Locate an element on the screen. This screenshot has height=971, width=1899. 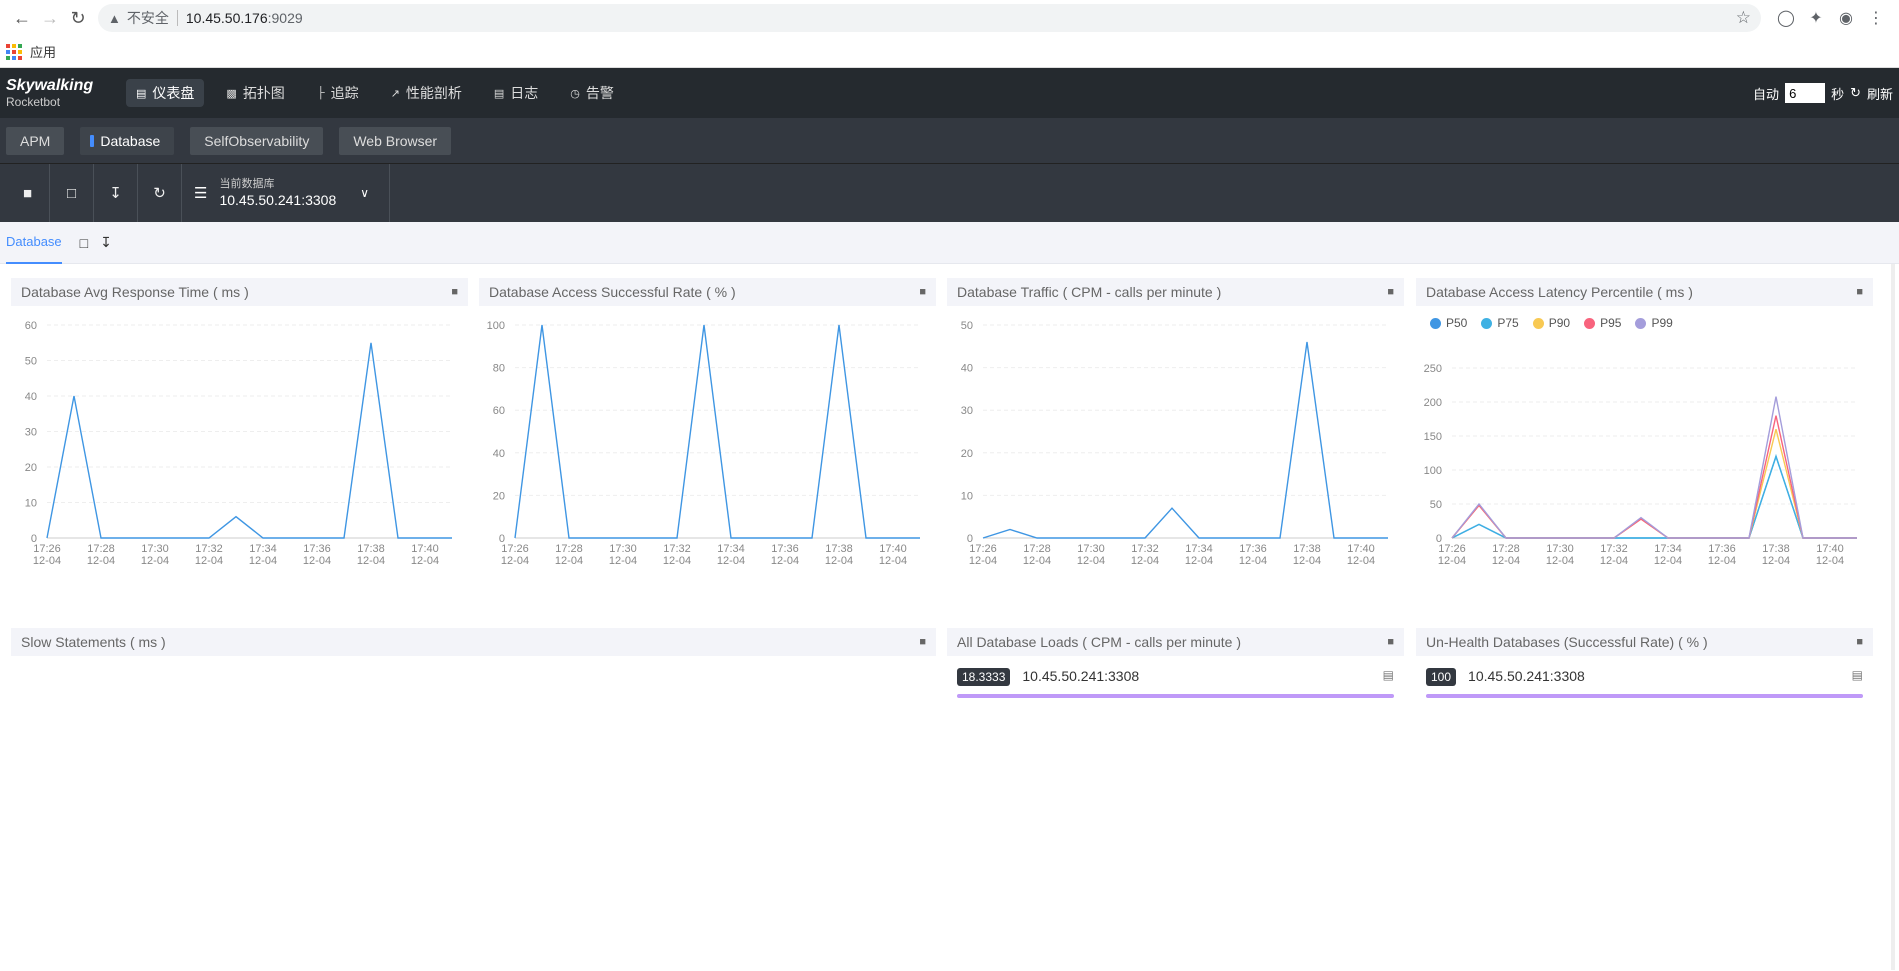
refresh-icon: ↻ is located at coordinates (1855, 93).